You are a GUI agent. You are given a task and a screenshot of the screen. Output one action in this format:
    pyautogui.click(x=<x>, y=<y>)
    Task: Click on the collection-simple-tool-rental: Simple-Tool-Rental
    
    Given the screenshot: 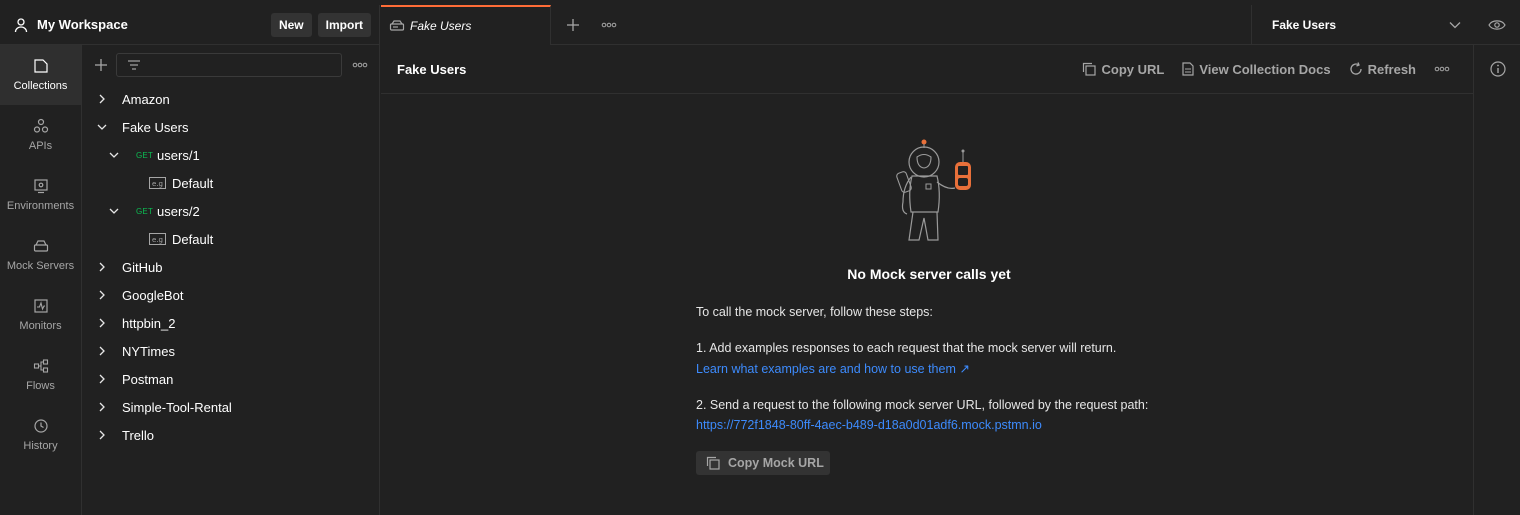 What is the action you would take?
    pyautogui.click(x=230, y=407)
    